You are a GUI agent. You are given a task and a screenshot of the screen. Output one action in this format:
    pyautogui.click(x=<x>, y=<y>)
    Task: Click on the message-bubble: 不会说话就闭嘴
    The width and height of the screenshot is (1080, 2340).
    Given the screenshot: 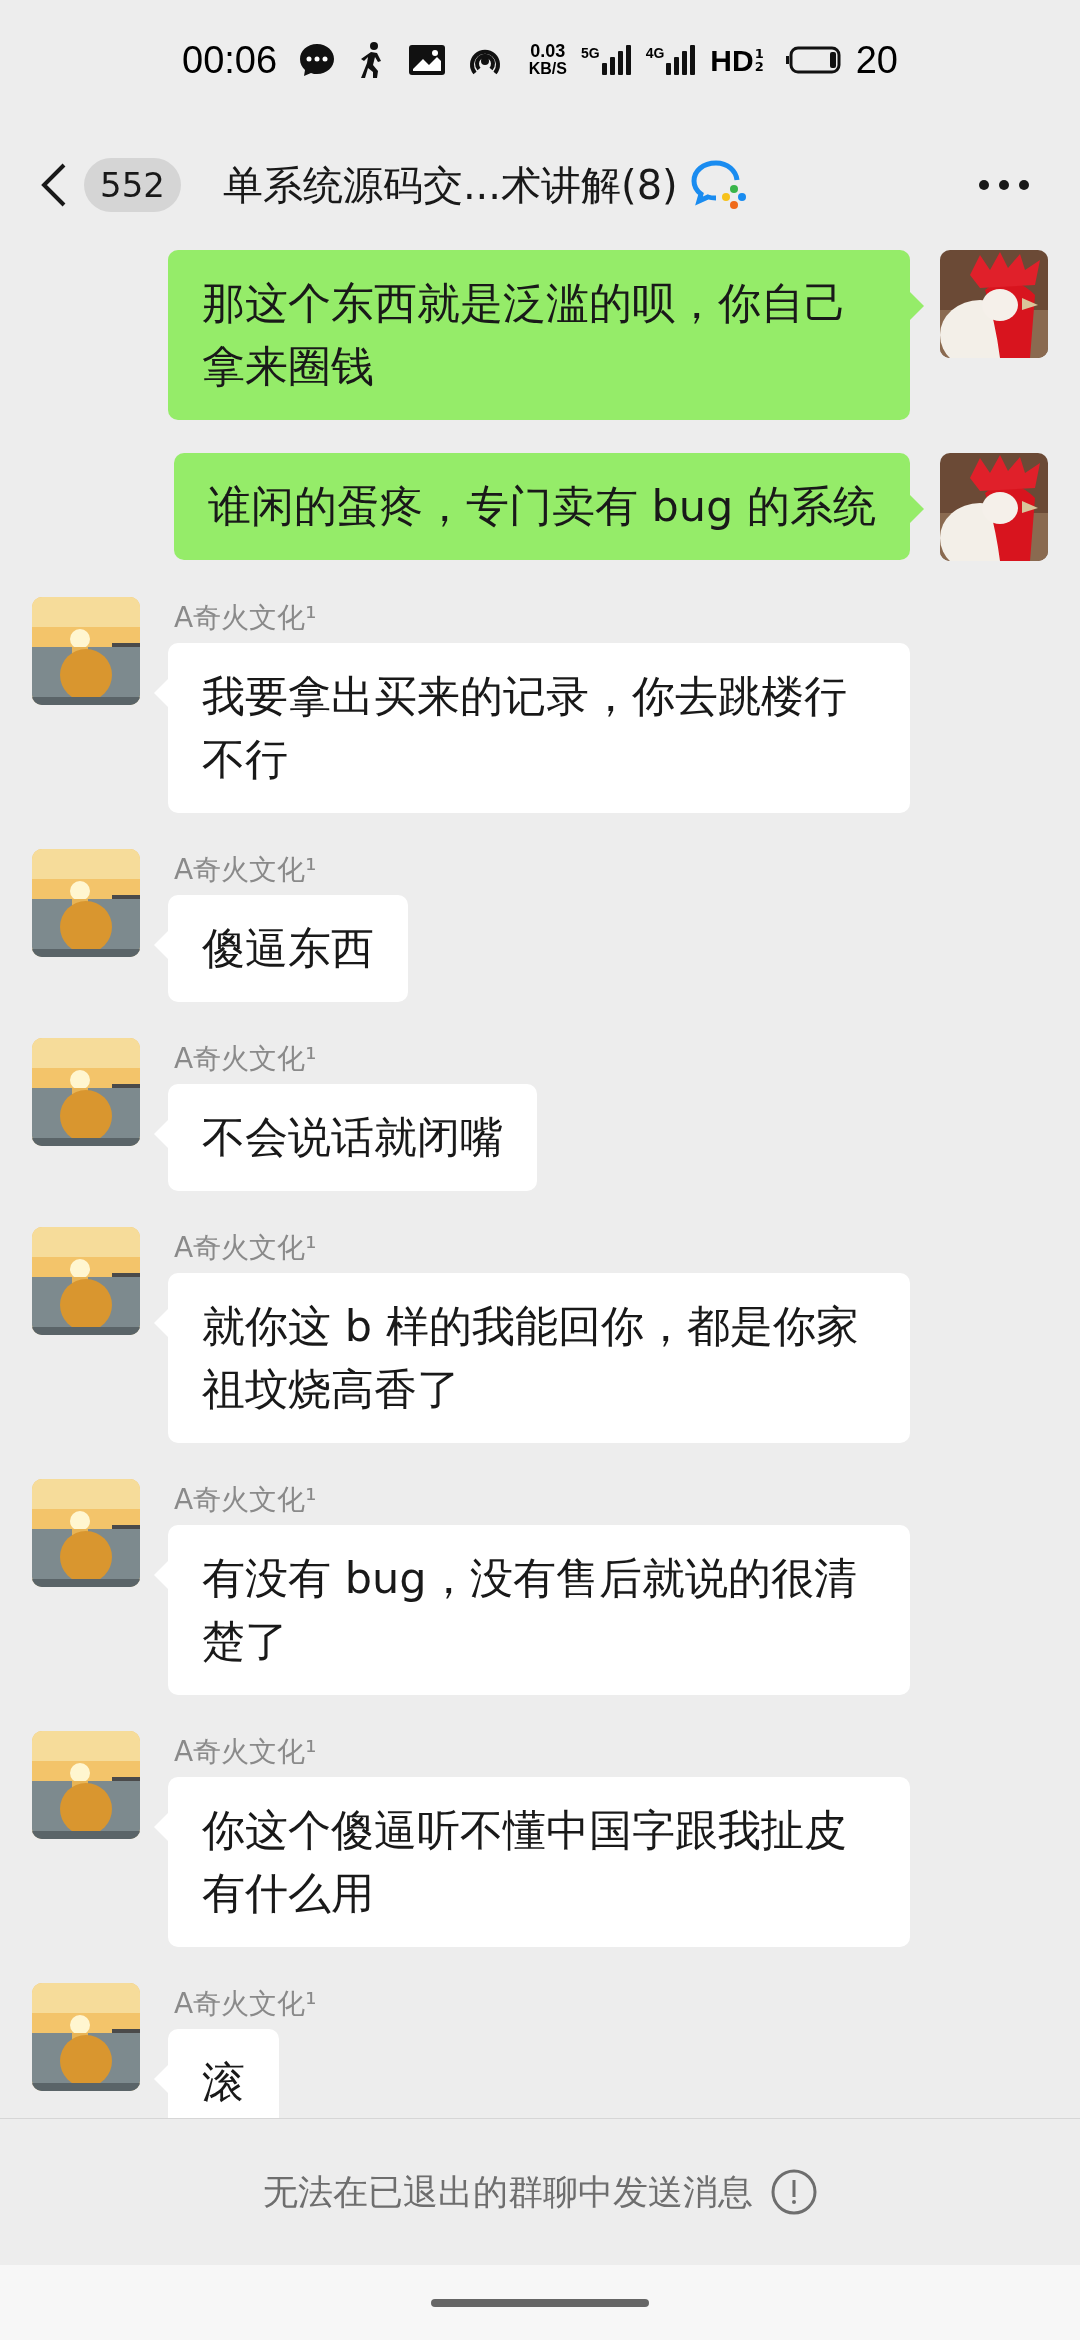 What is the action you would take?
    pyautogui.click(x=352, y=1137)
    